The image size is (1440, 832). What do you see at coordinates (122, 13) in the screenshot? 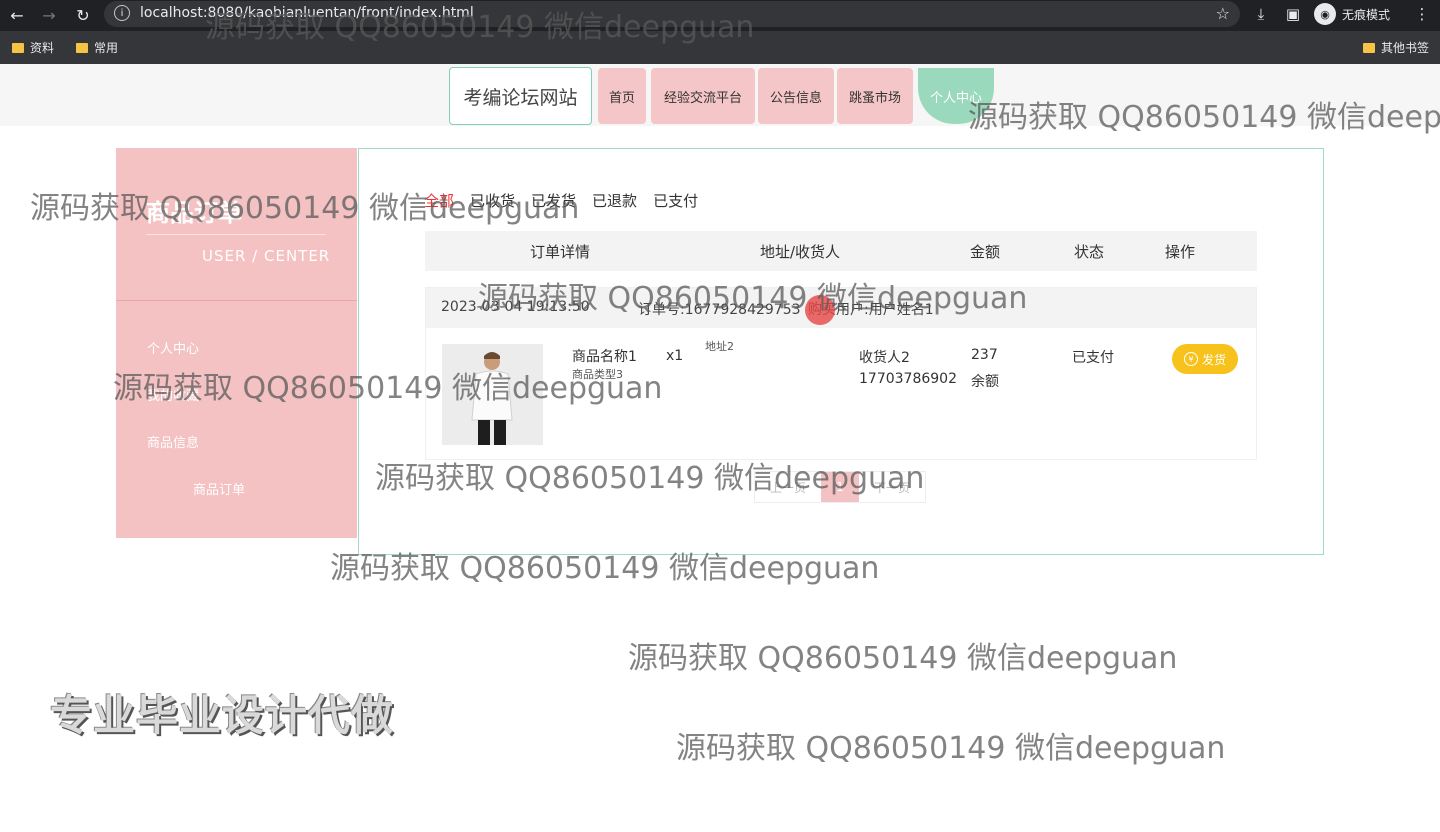
I see `info-icon: i` at bounding box center [122, 13].